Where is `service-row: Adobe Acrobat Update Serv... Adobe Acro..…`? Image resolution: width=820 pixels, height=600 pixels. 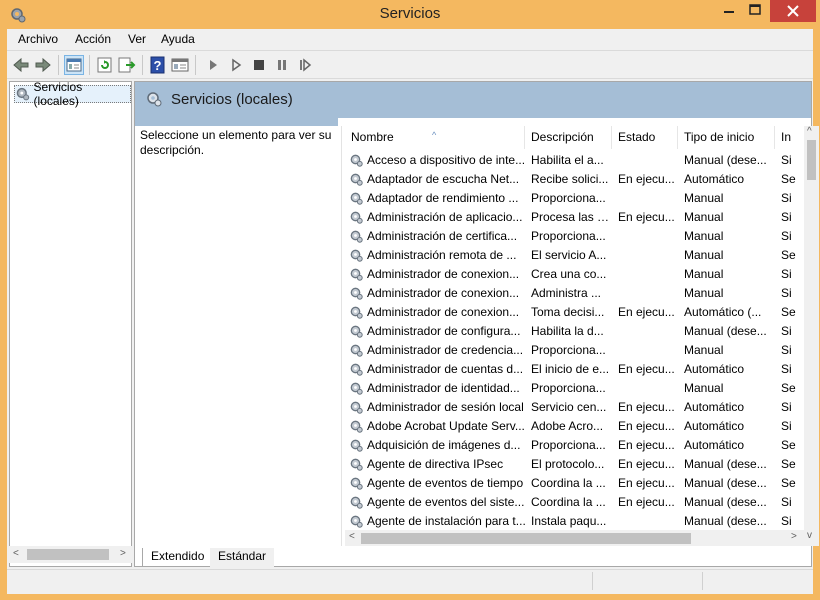 service-row: Adobe Acrobat Update Serv... Adobe Acro..… is located at coordinates (577, 426).